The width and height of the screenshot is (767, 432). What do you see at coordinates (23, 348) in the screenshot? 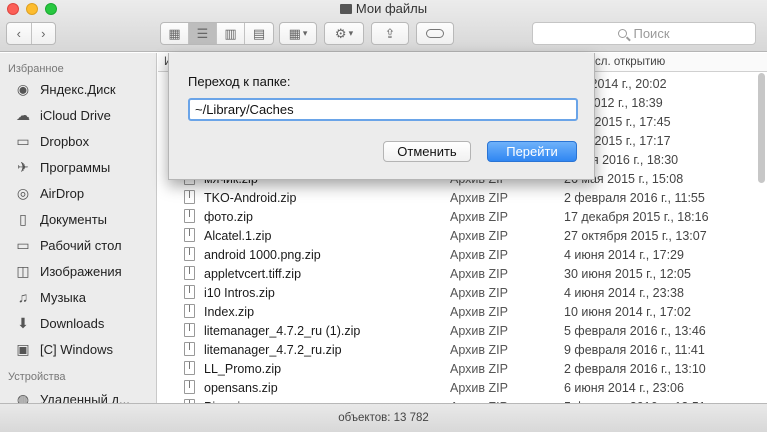
I see `windows-drive-icon: ▣` at bounding box center [23, 348].